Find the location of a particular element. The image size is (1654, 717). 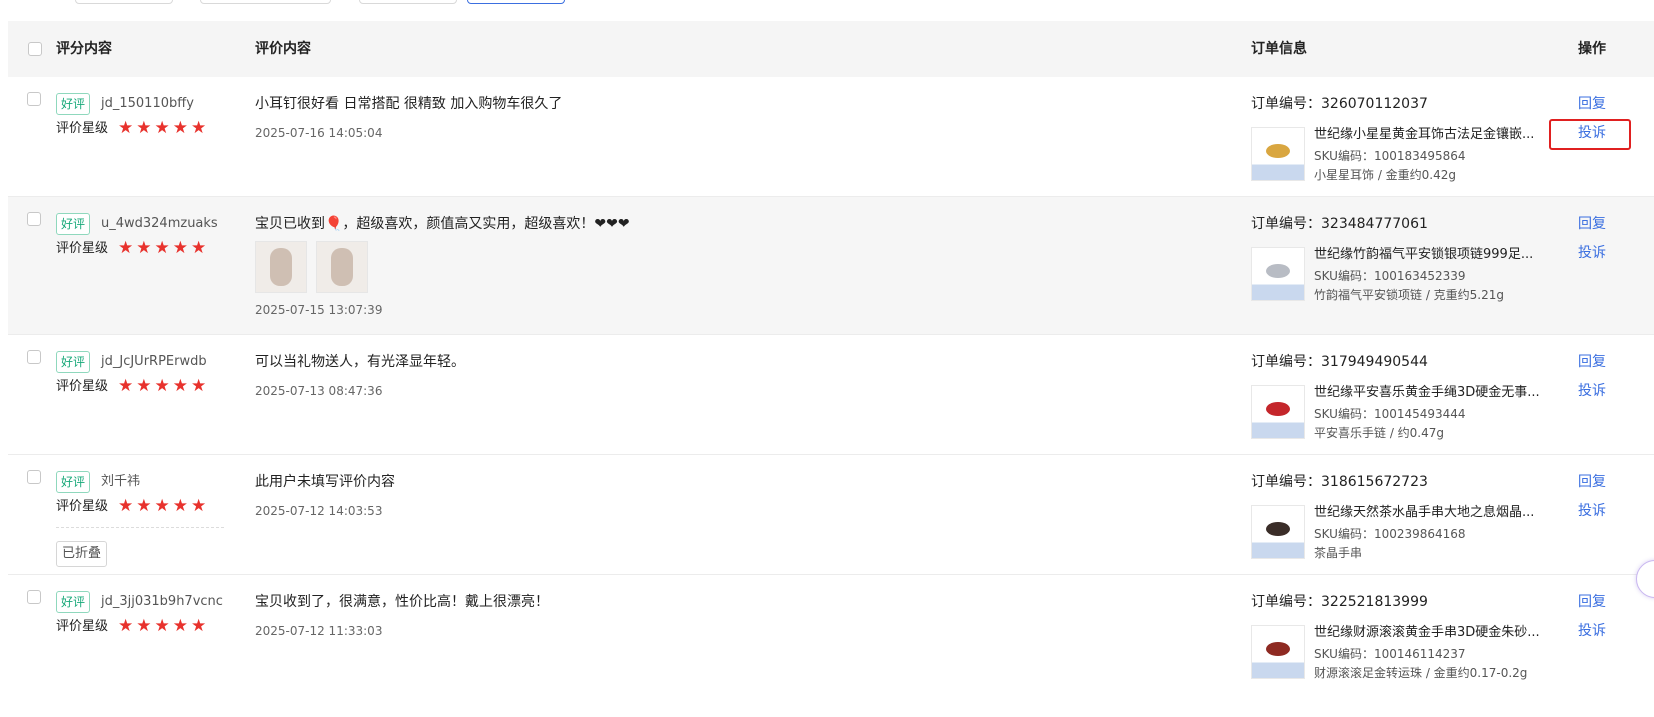

order-number: 订单编号：326070112037 is located at coordinates (1339, 104).